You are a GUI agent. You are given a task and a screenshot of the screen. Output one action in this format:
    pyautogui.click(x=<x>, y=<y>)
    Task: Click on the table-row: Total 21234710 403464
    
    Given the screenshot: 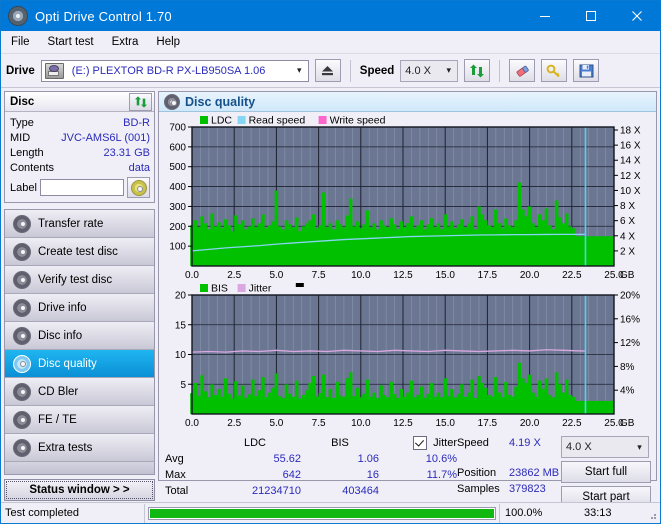 What is the action you would take?
    pyautogui.click(x=311, y=491)
    